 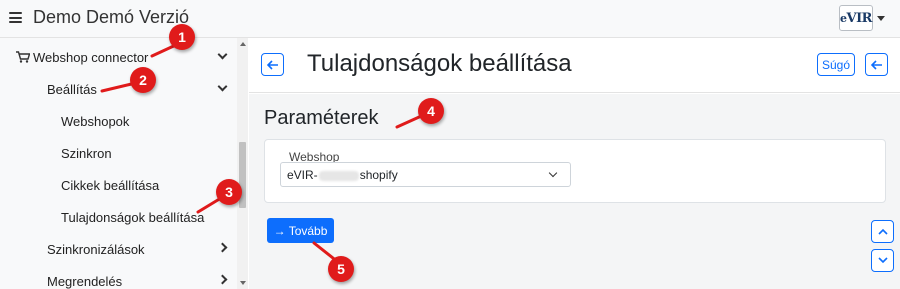 I want to click on annotation-marker-1: 1, so click(x=182, y=37).